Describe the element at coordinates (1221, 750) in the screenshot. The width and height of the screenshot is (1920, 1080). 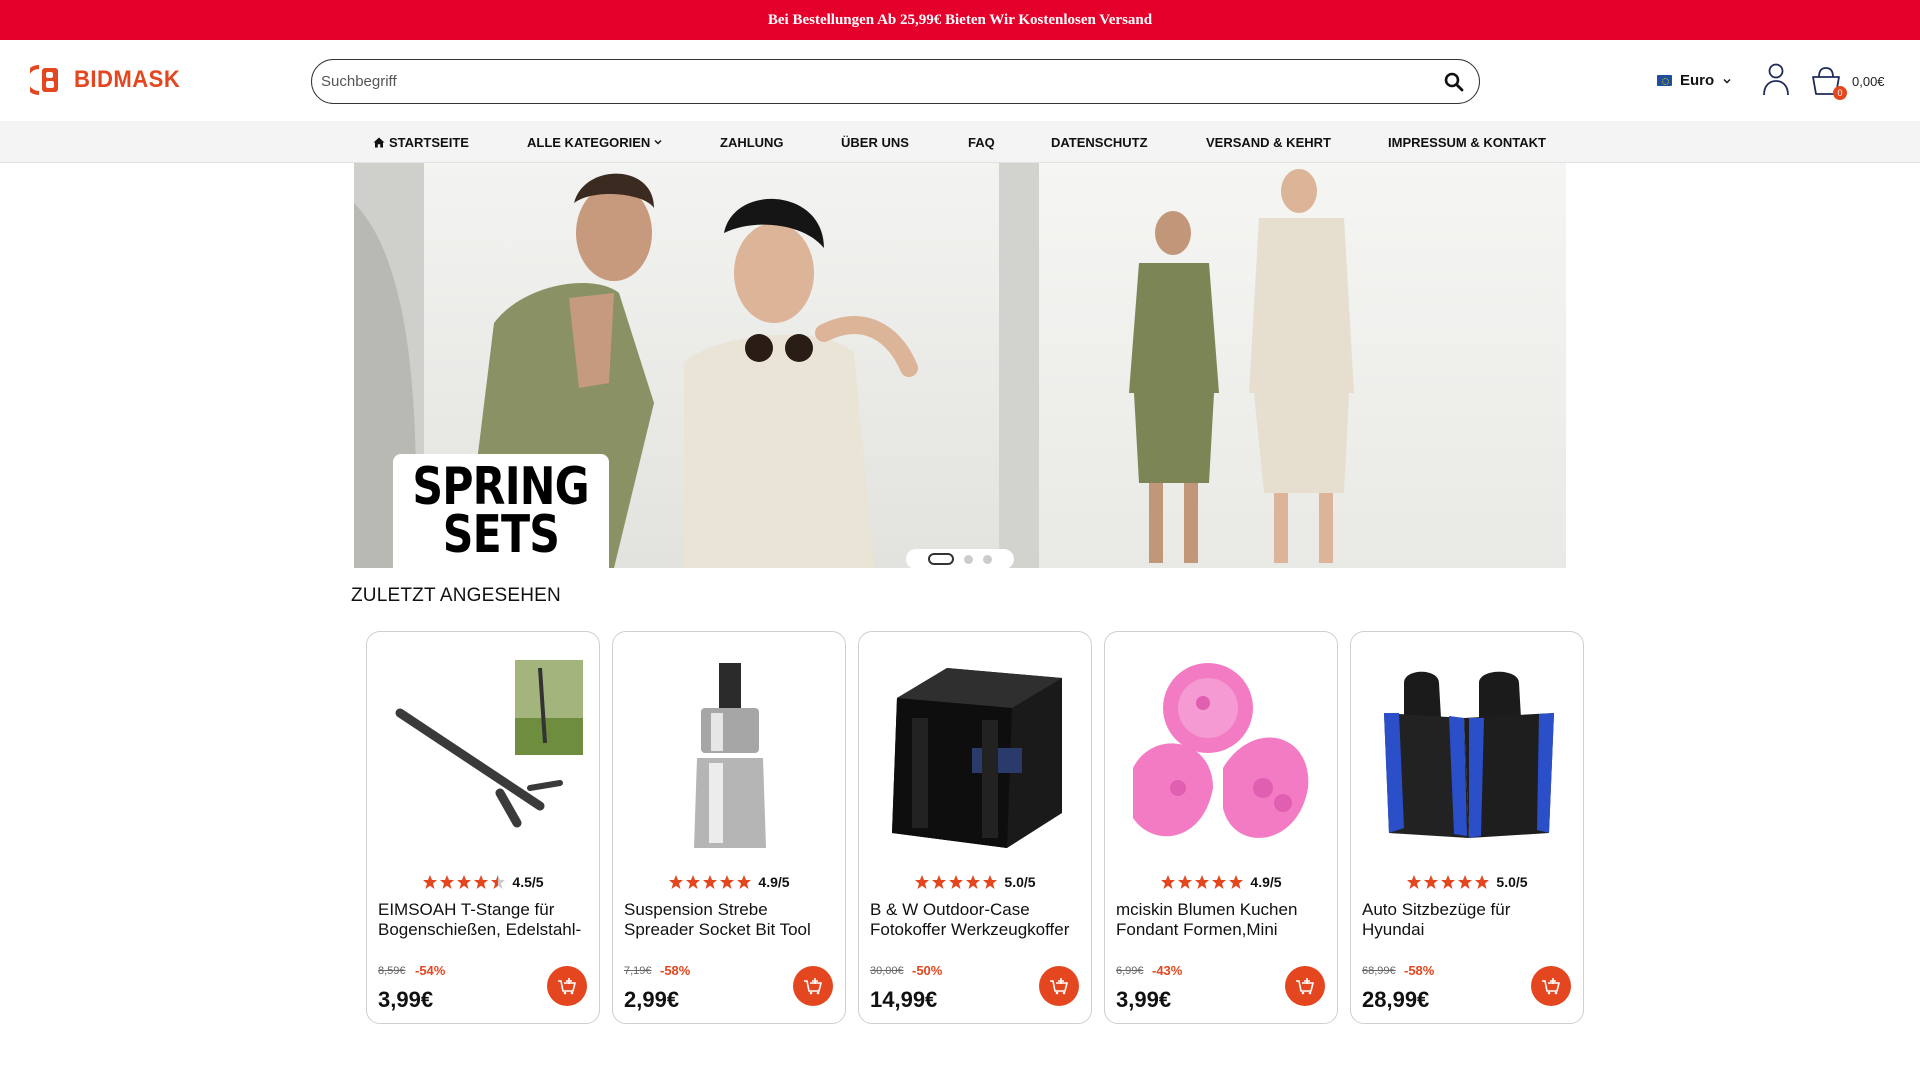
I see `silicone-mold-image` at that location.